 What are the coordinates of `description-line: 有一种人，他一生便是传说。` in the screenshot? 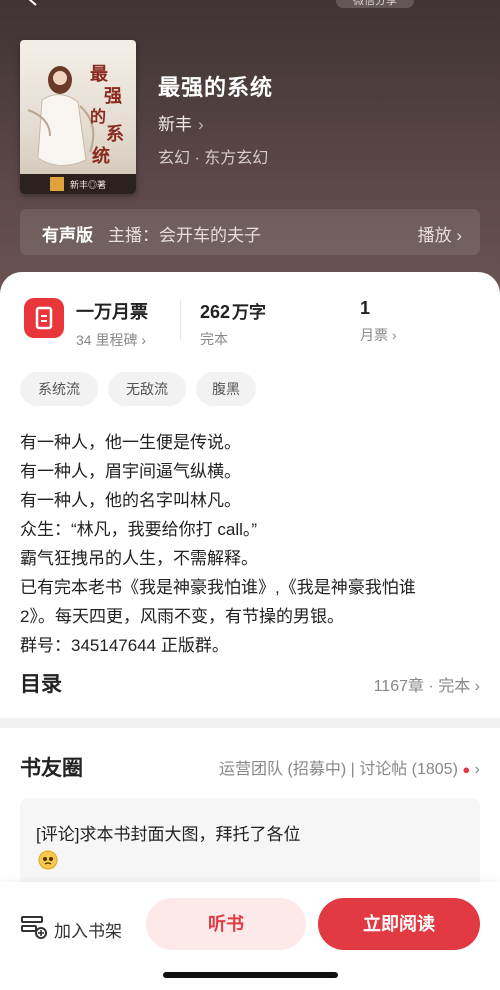 It's located at (130, 442).